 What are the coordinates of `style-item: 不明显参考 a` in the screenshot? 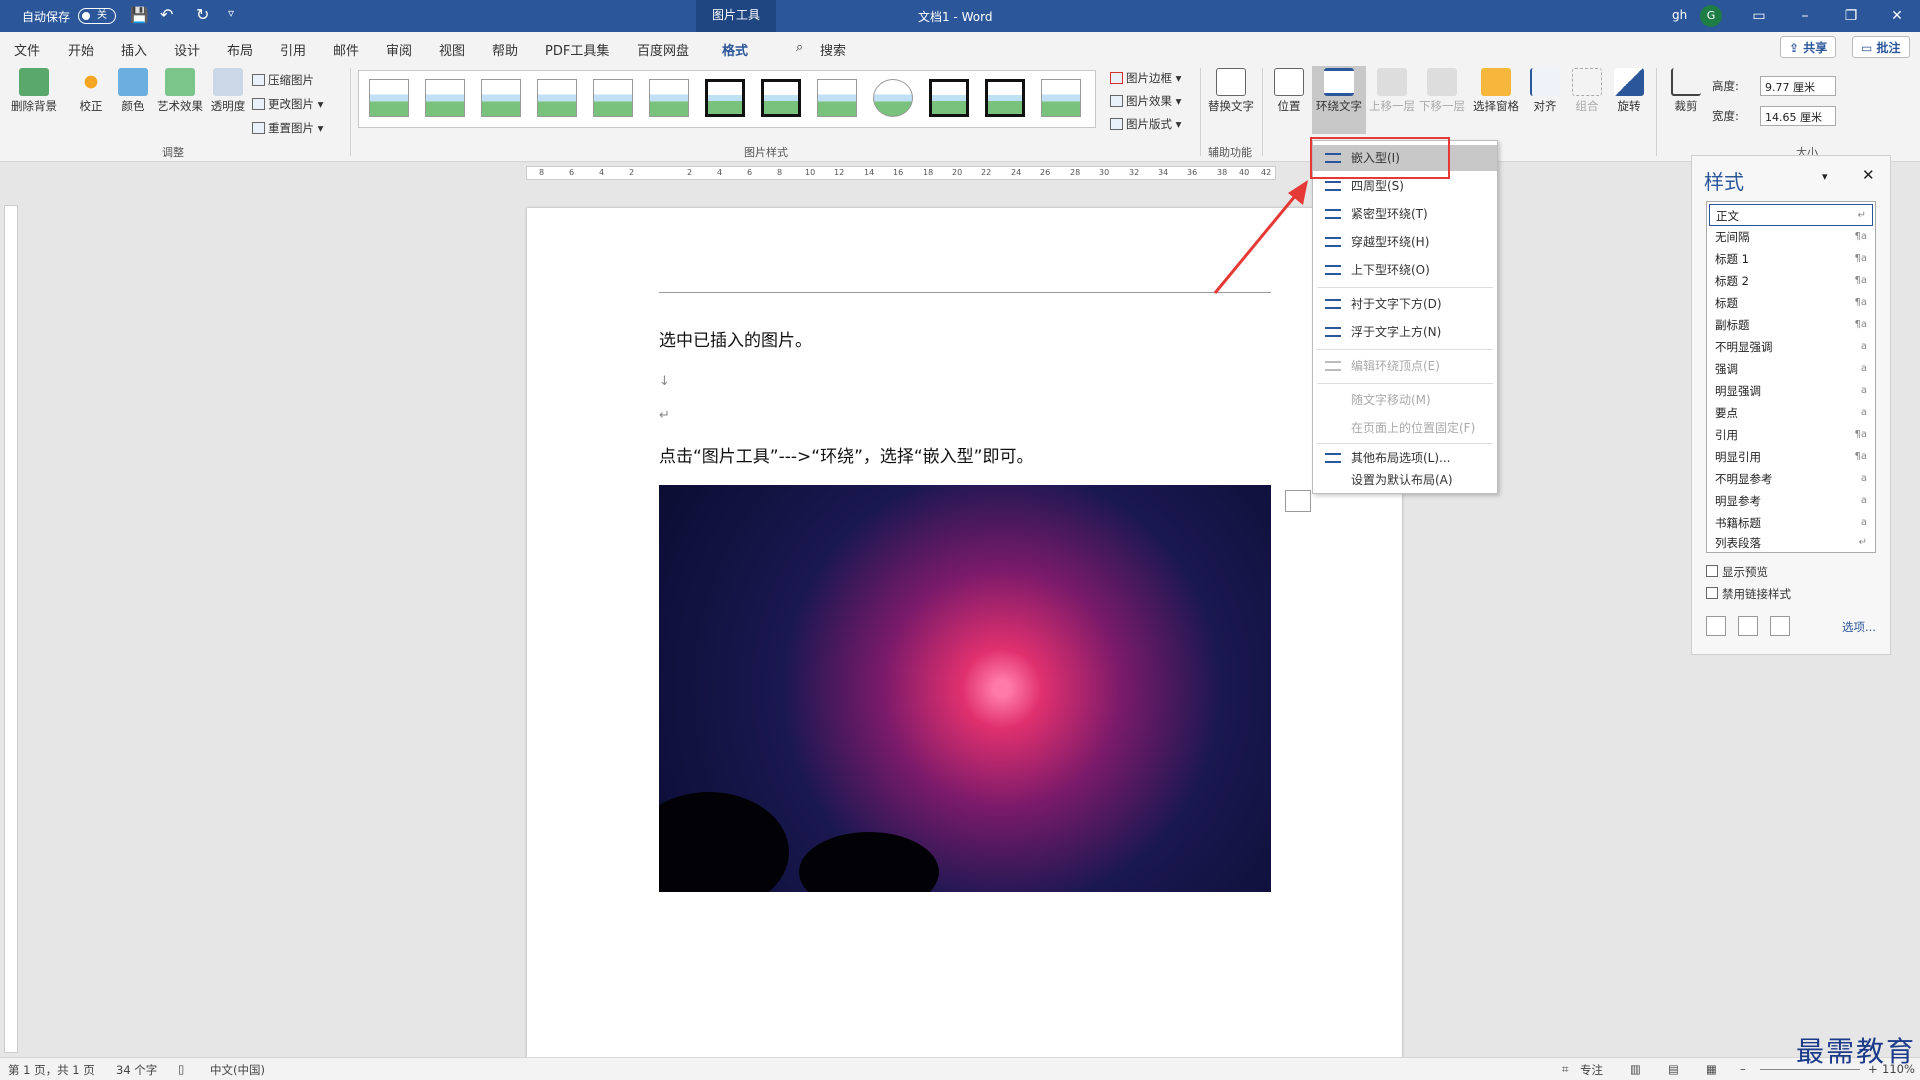 It's located at (1791, 479).